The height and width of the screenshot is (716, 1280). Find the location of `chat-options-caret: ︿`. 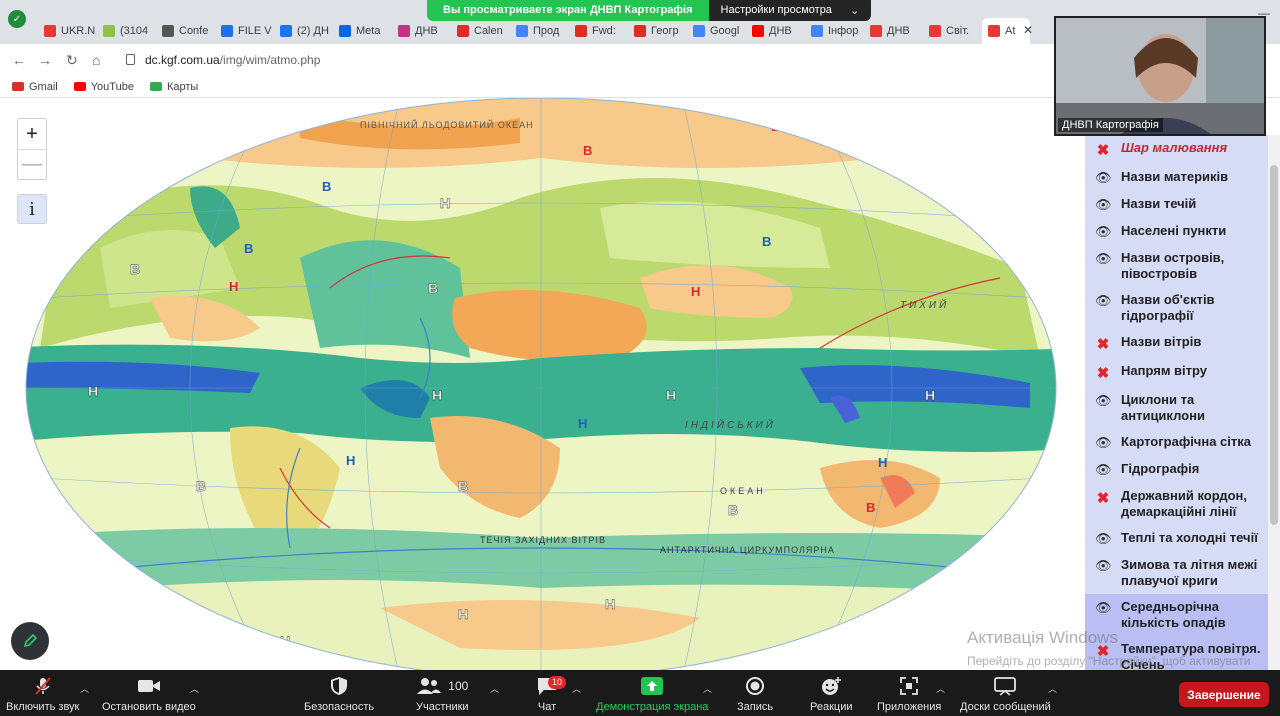

chat-options-caret: ︿ is located at coordinates (576, 688).